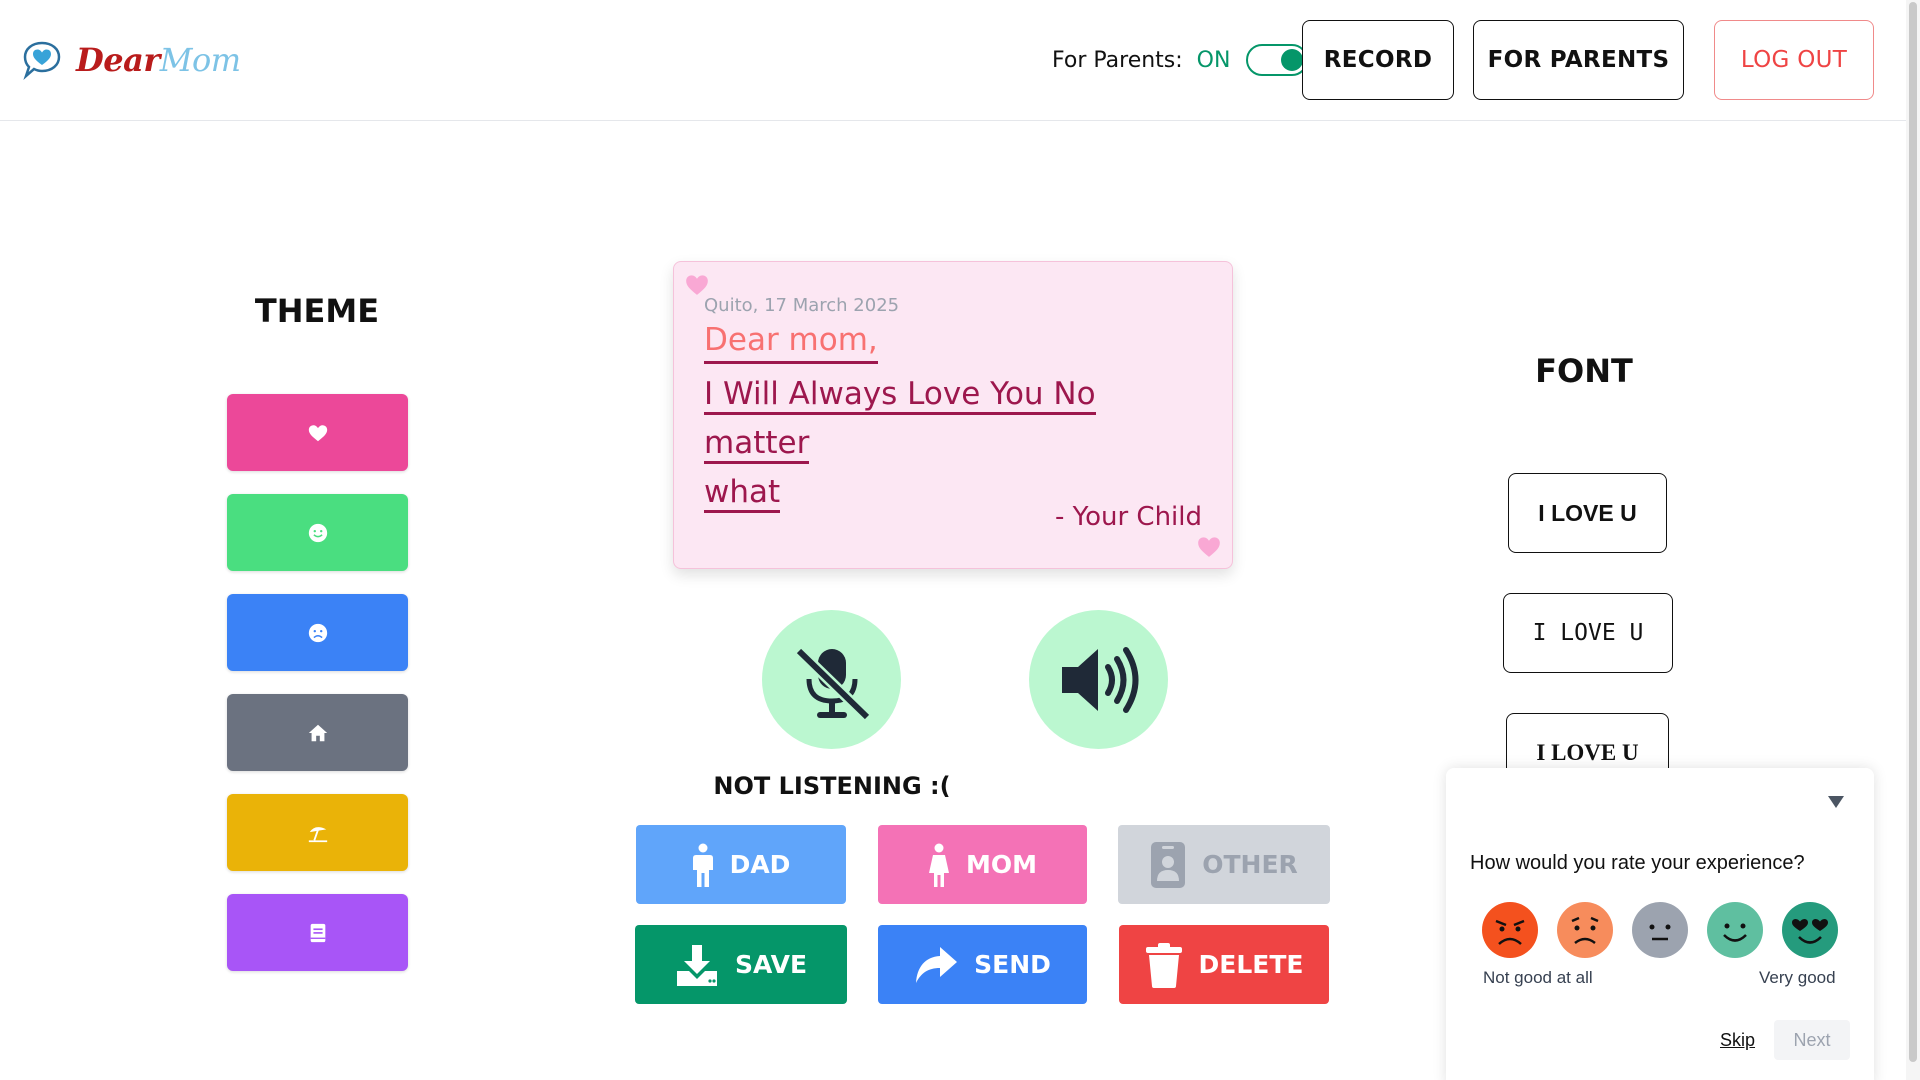 The image size is (1920, 1080). I want to click on other-label: OTHER, so click(1250, 864).